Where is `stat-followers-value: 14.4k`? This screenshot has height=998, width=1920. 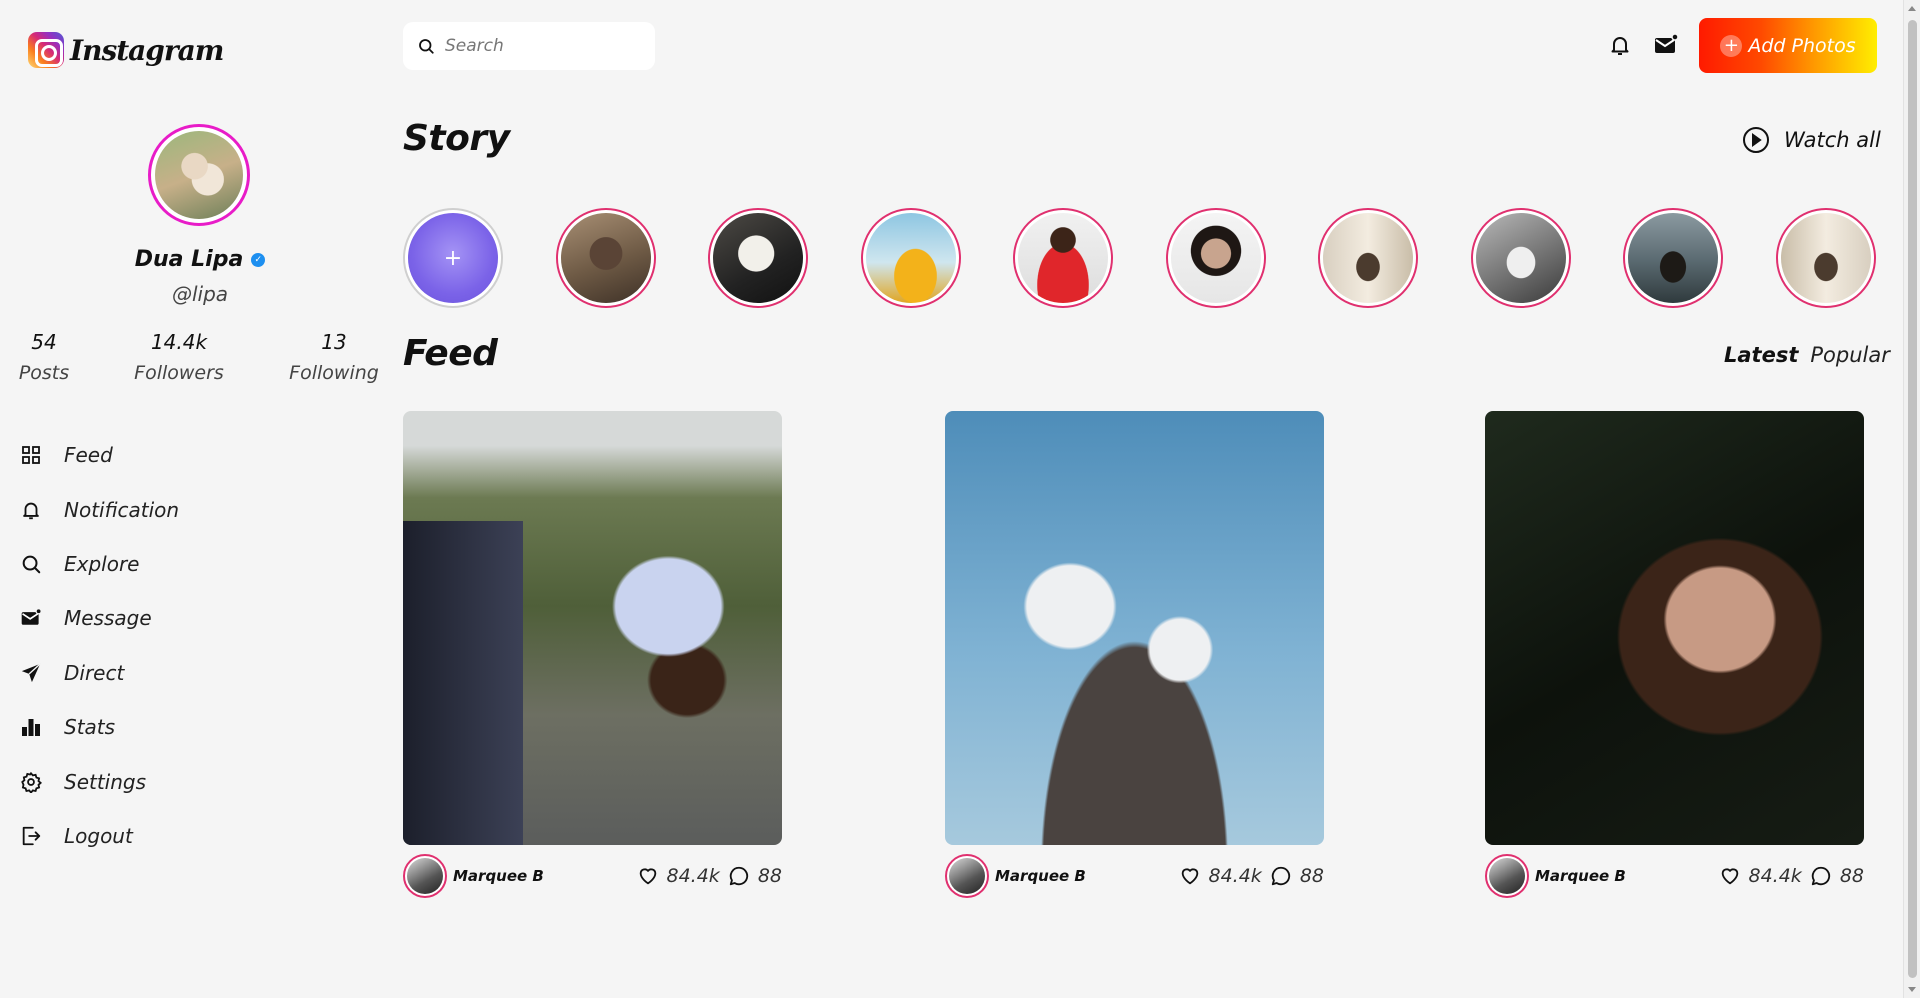 stat-followers-value: 14.4k is located at coordinates (179, 342).